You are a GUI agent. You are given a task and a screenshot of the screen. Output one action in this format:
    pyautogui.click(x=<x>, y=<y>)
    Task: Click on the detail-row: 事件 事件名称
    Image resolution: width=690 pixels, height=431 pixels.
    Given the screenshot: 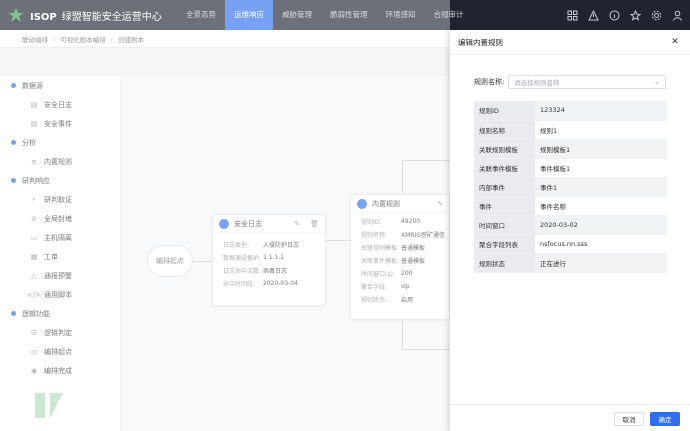 What is the action you would take?
    pyautogui.click(x=570, y=206)
    